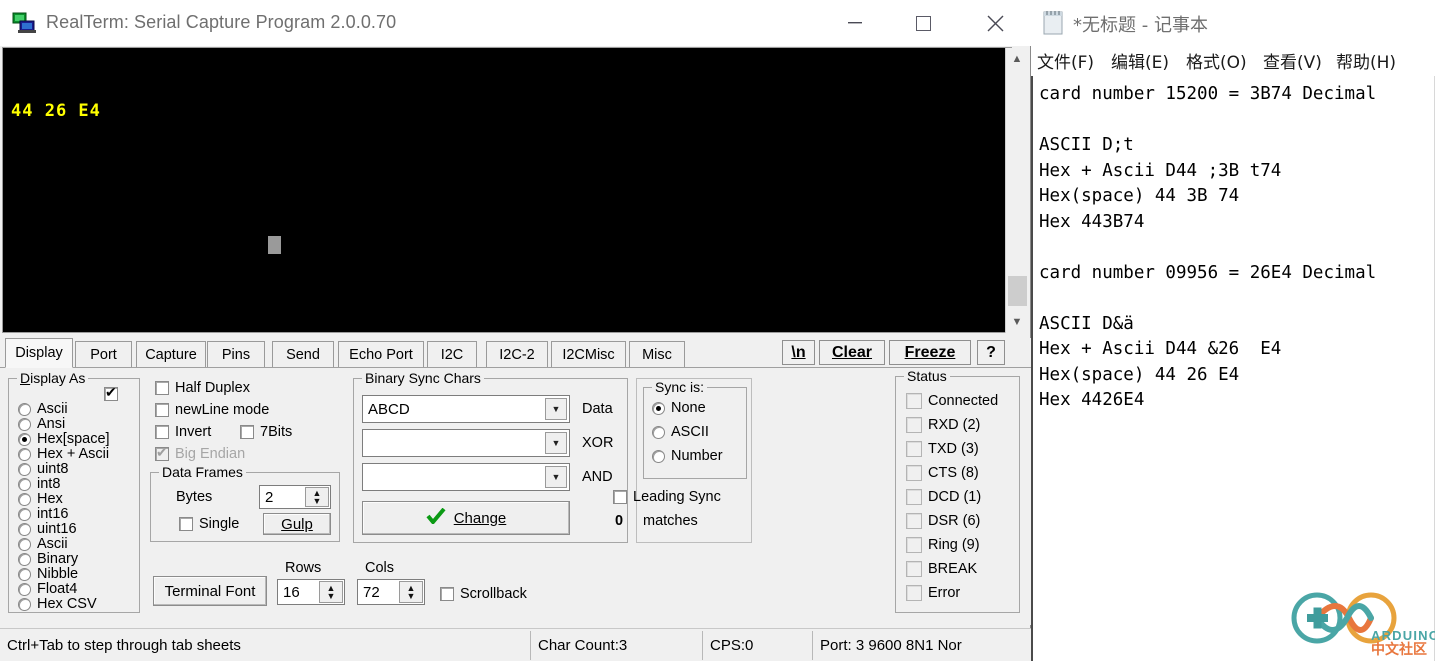 The height and width of the screenshot is (661, 1441). I want to click on terminal-scrollbar: ▲ ▼, so click(1016, 190).